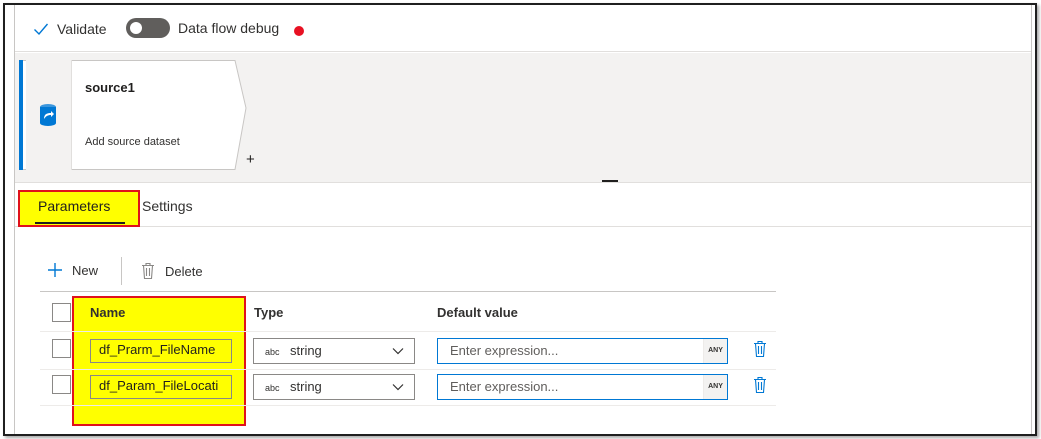  What do you see at coordinates (55, 270) in the screenshot?
I see `plus-icon` at bounding box center [55, 270].